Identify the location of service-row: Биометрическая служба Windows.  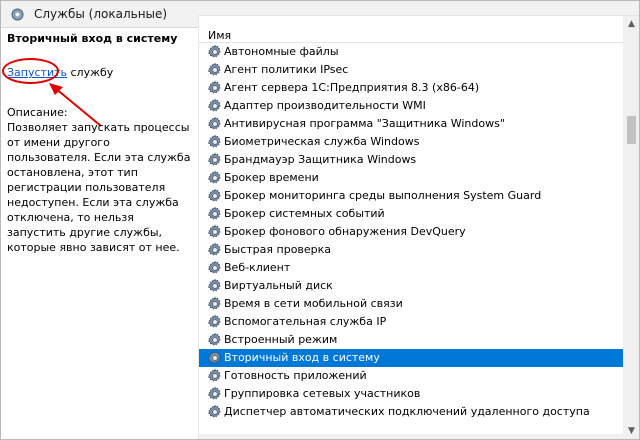
(411, 142).